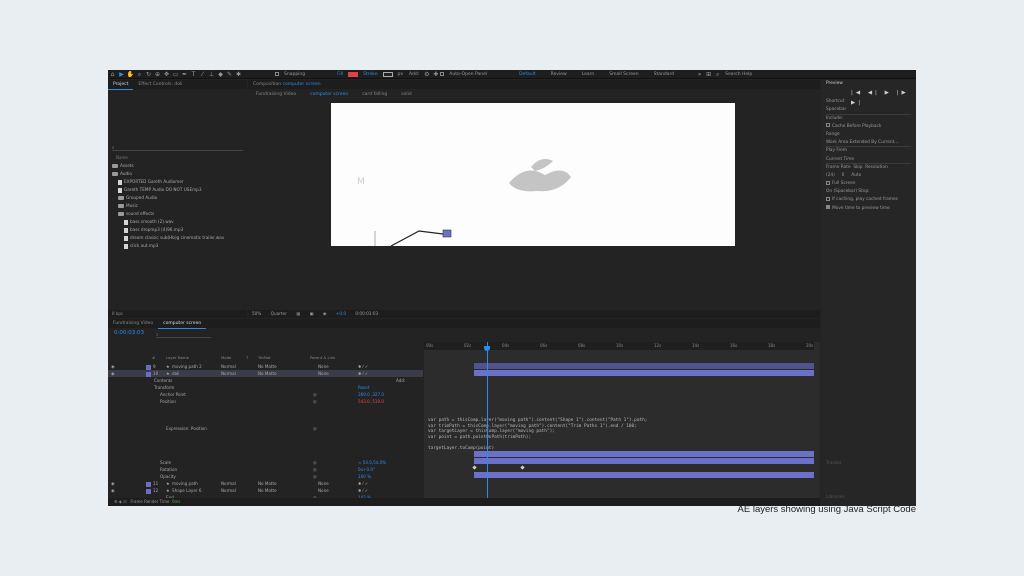 The width and height of the screenshot is (1024, 576). I want to click on play-from-select: Current Time, so click(868, 160).